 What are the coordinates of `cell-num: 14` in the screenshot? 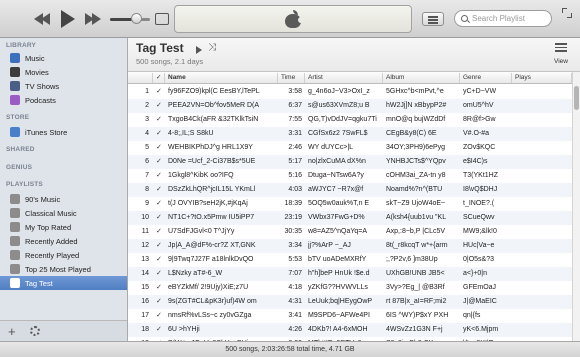 It's located at (145, 273).